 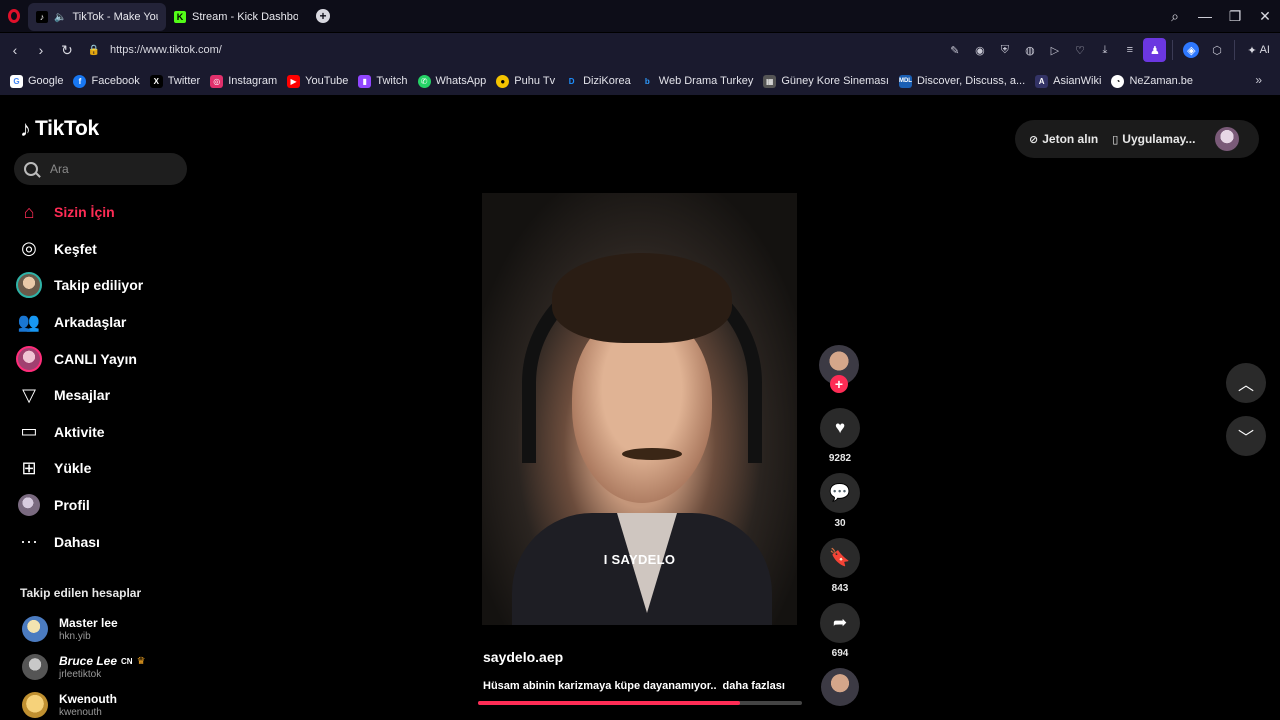 What do you see at coordinates (29, 248) in the screenshot?
I see `compass-icon: ◎` at bounding box center [29, 248].